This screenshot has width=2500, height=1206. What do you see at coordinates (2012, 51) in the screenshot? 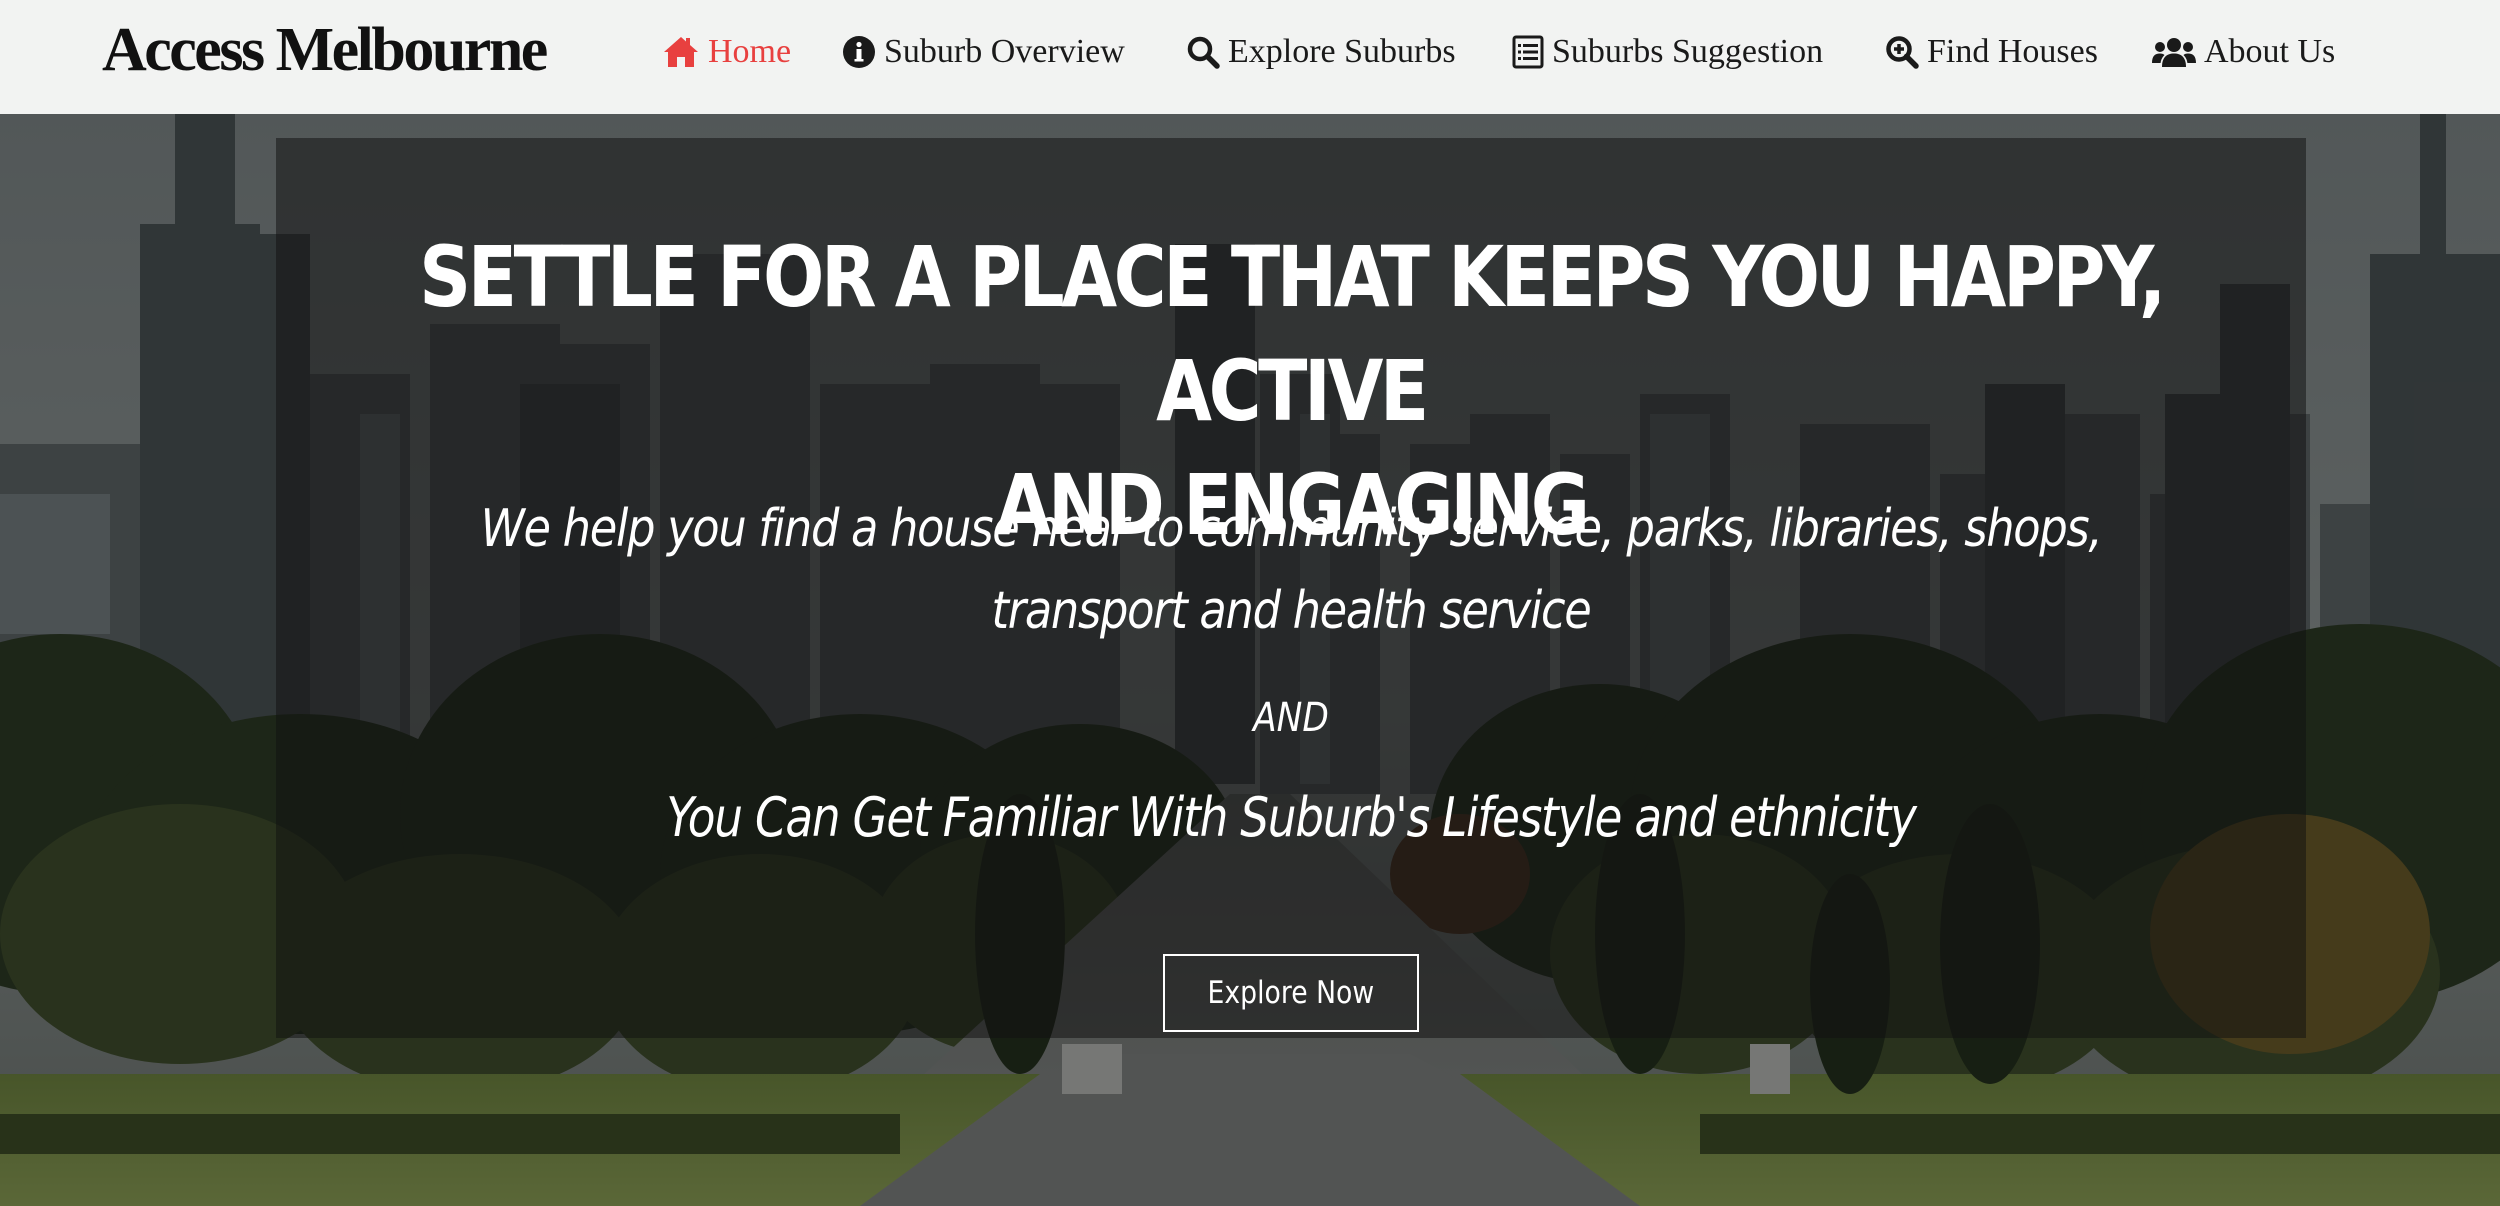
I see `nav-item-label: Find Houses` at bounding box center [2012, 51].